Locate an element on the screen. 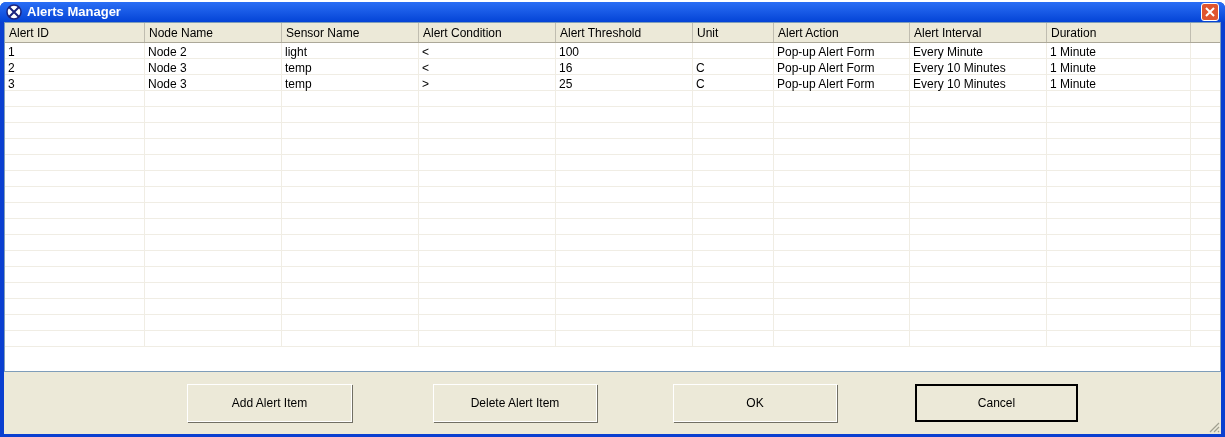 This screenshot has width=1225, height=437. table-cell-text: 1 is located at coordinates (11, 52).